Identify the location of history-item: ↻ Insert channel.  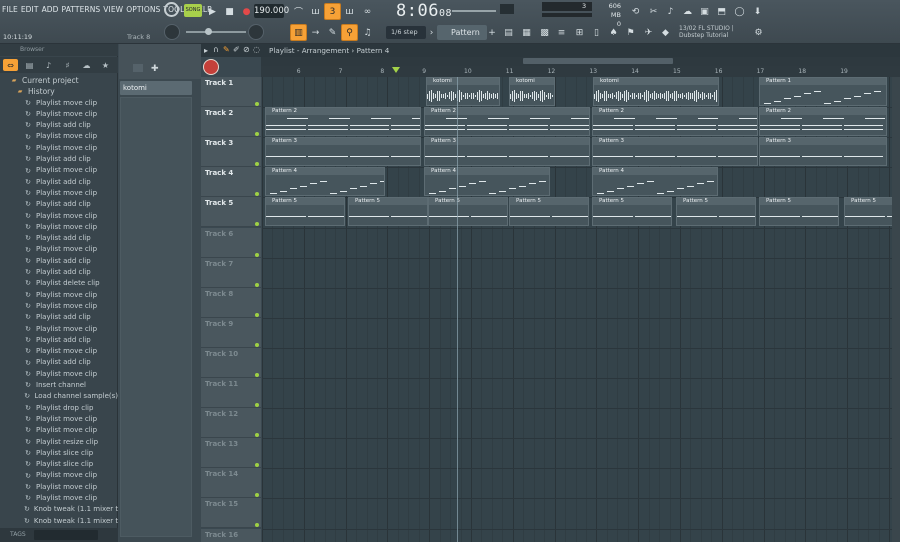
(59, 385).